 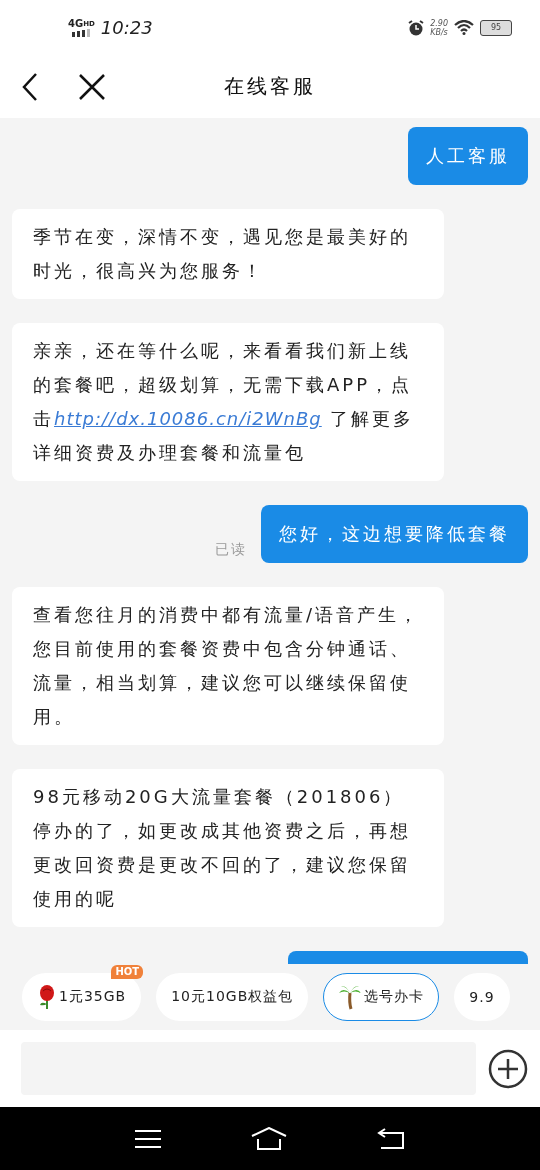 I want to click on add-icon, so click(x=508, y=1068).